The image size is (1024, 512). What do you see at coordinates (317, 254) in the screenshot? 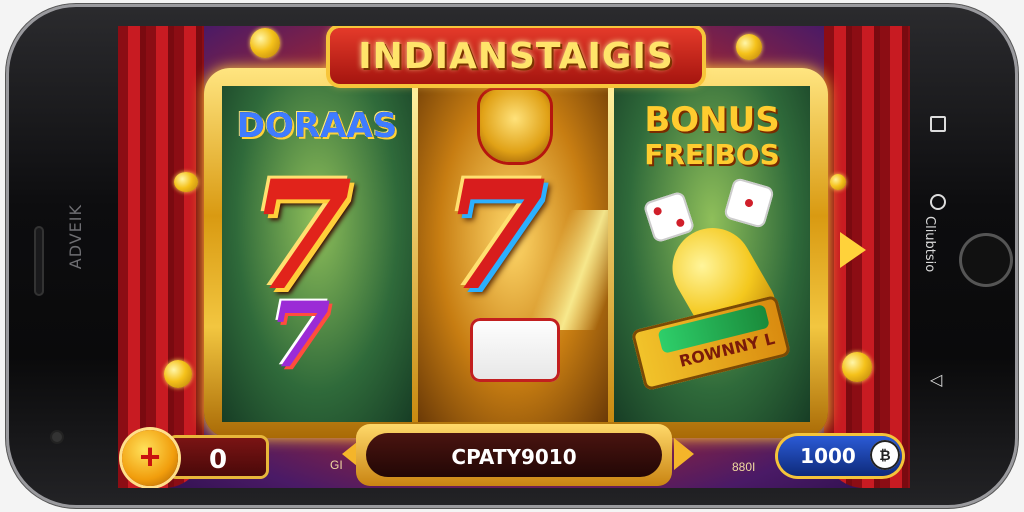
I see `reel-1: DORAAS 7 7` at bounding box center [317, 254].